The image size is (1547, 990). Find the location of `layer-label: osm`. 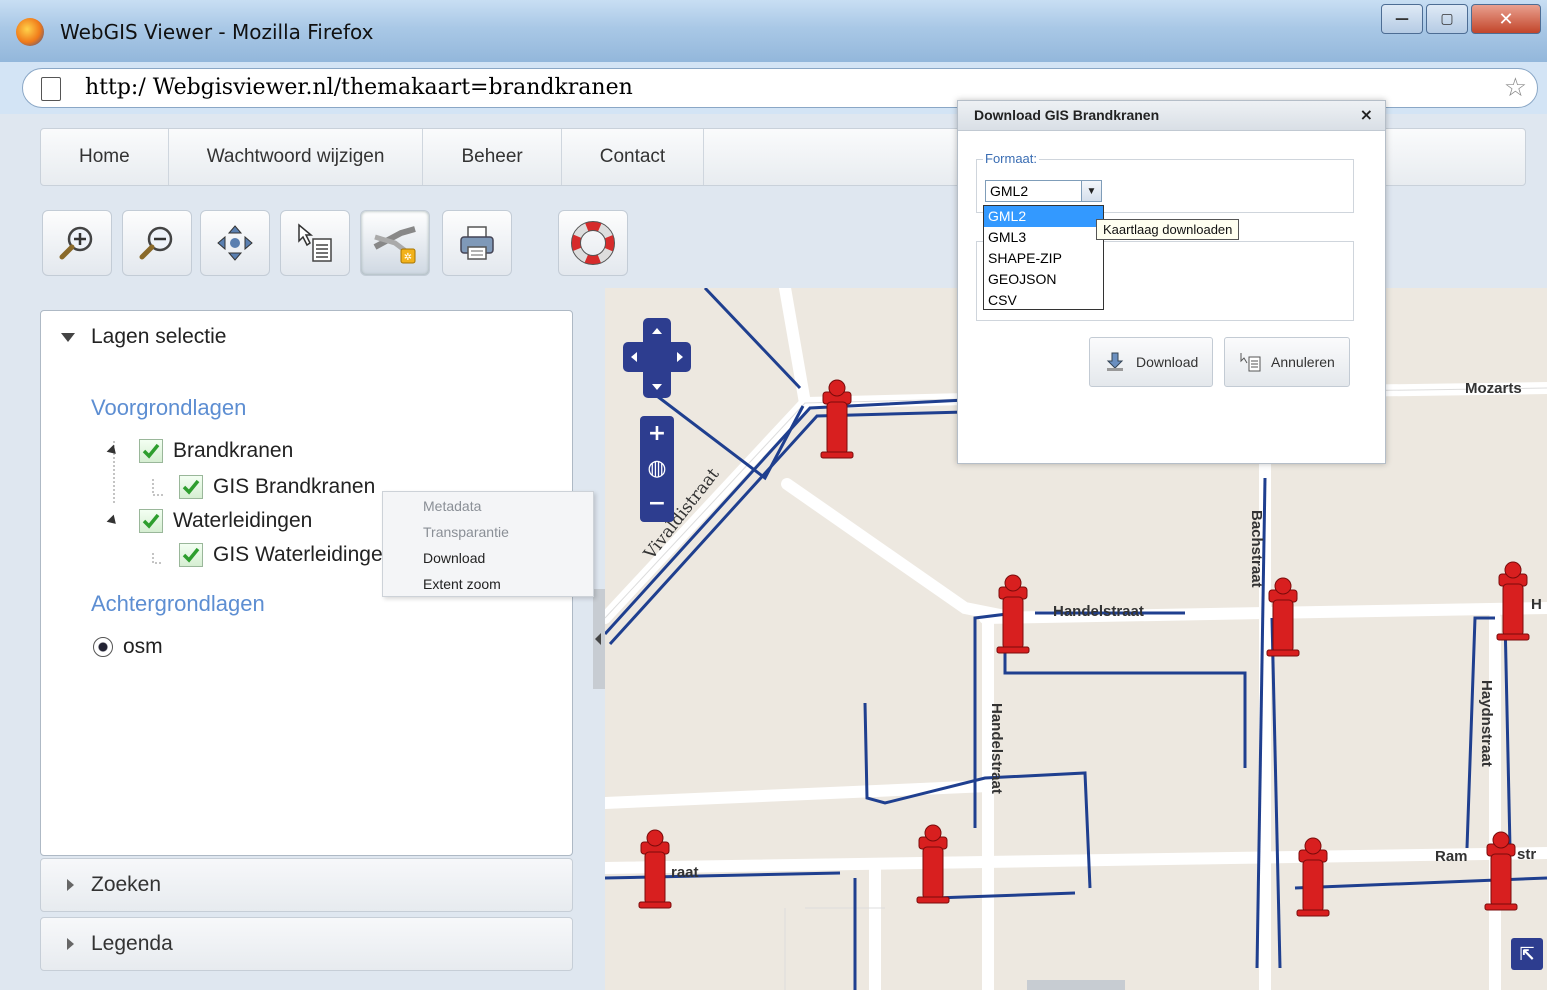

layer-label: osm is located at coordinates (143, 646).